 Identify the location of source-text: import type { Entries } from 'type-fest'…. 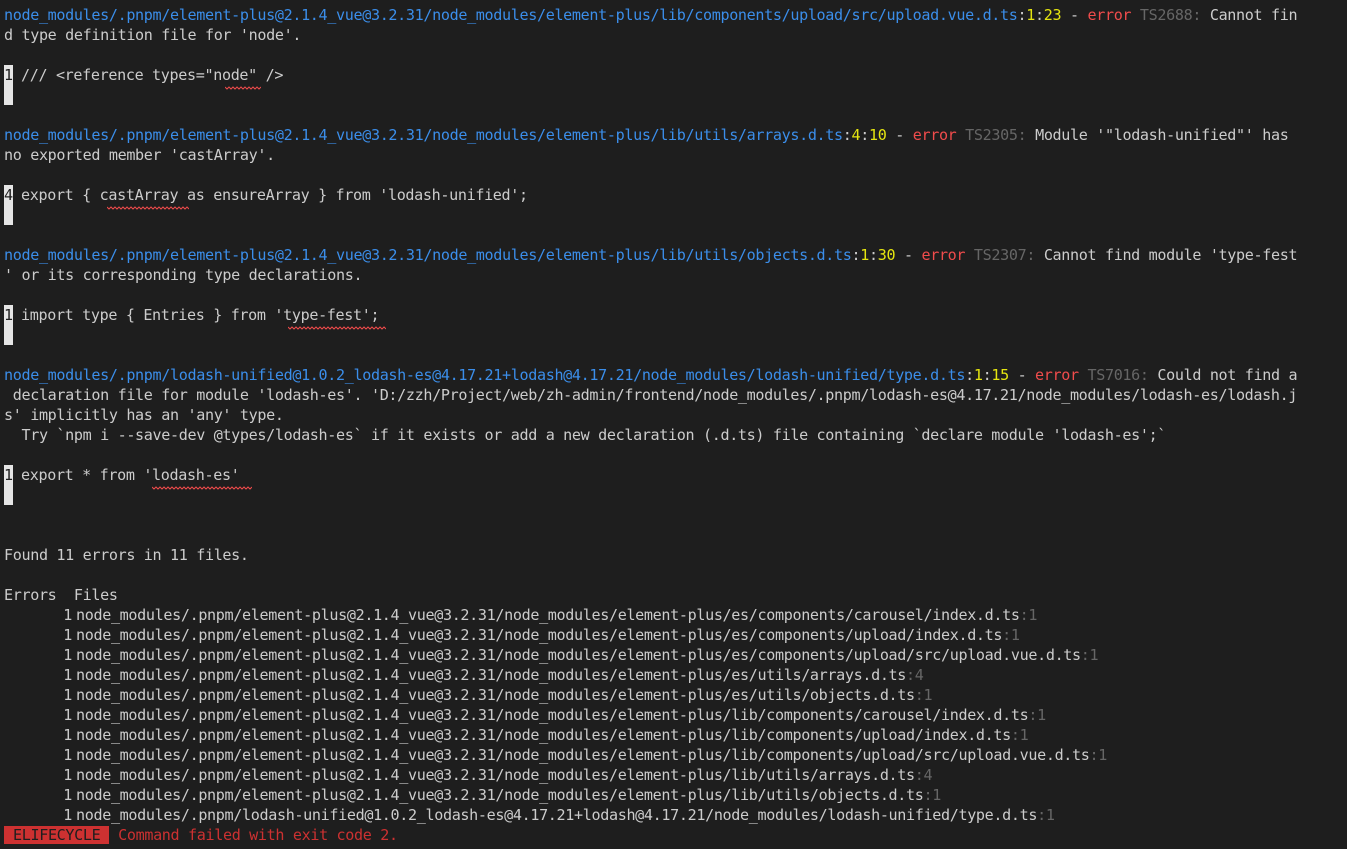
(200, 315).